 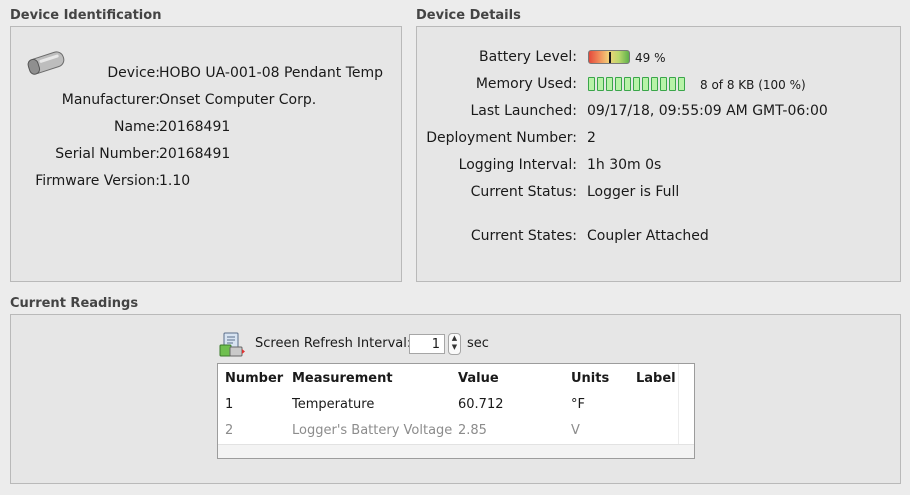 I want to click on refresh-interval-label: Screen Refresh Interval:, so click(x=333, y=343).